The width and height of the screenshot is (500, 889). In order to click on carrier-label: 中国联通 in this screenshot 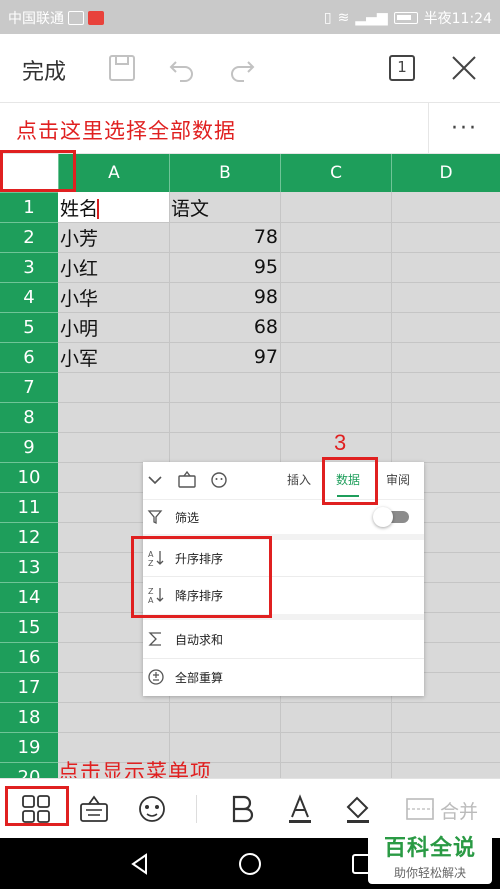, I will do `click(36, 19)`.